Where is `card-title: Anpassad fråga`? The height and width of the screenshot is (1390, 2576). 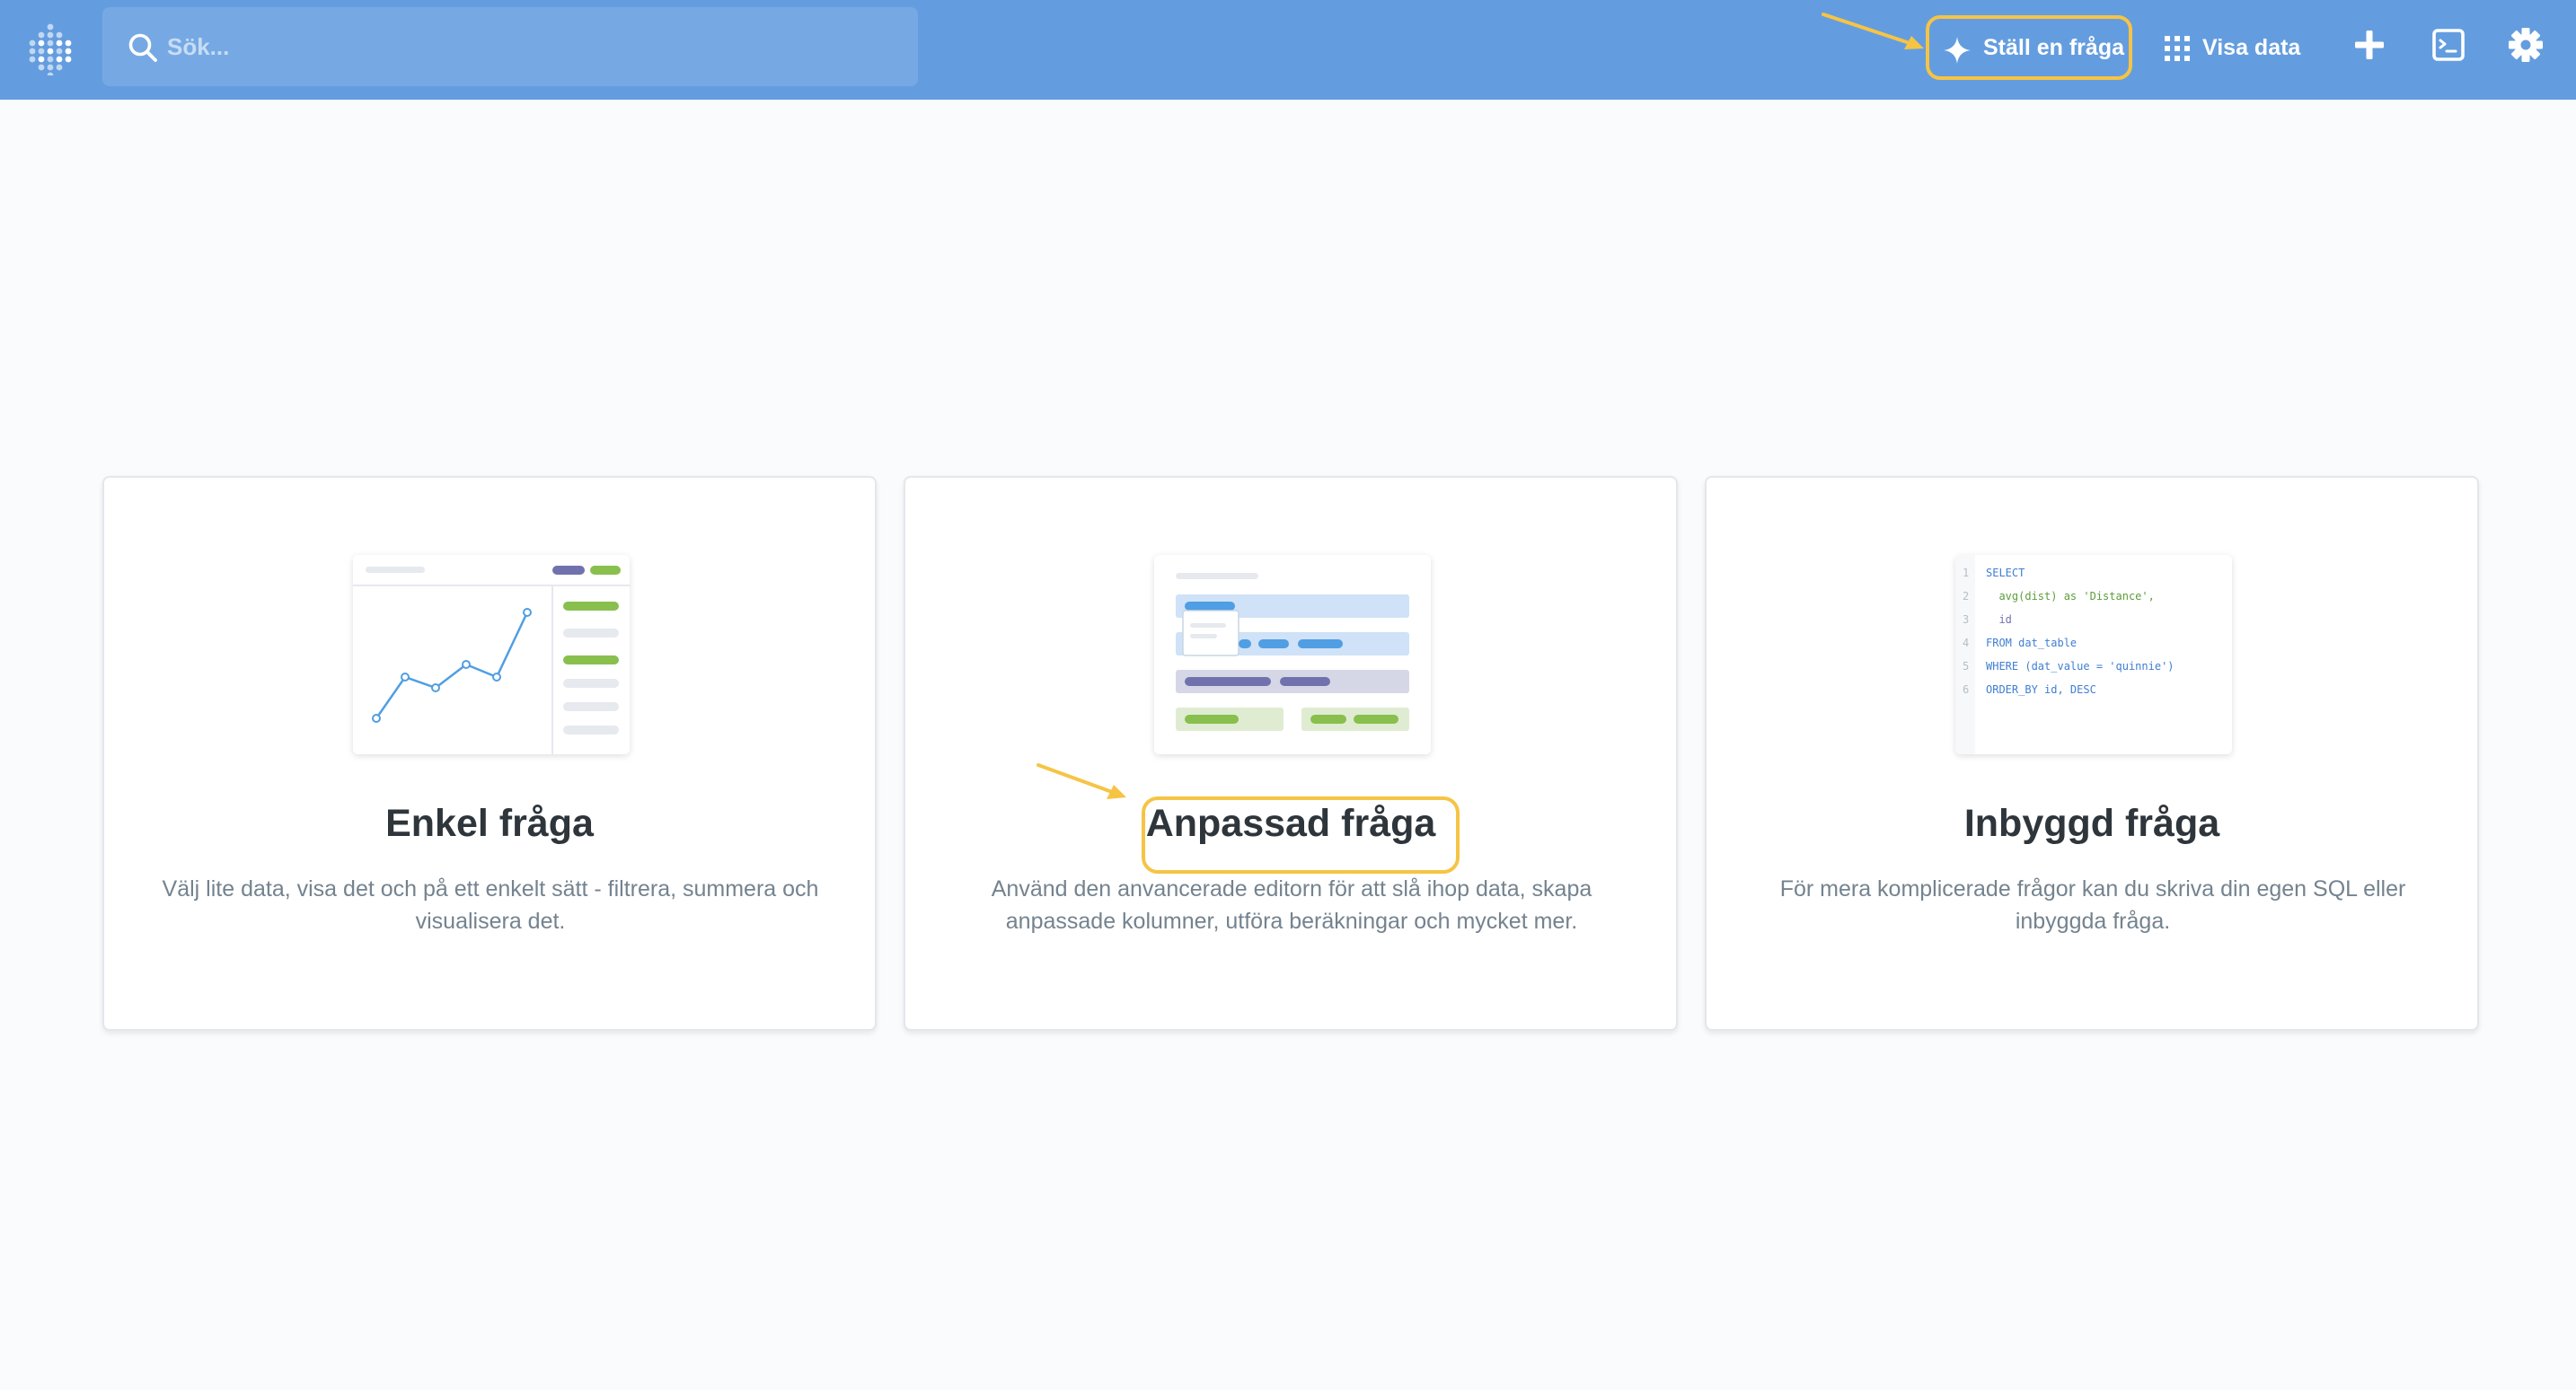
card-title: Anpassad fråga is located at coordinates (1290, 823).